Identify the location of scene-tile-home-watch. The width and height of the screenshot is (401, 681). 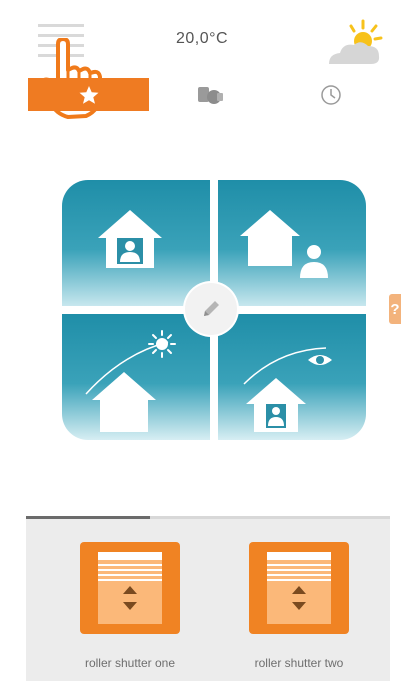
(292, 377).